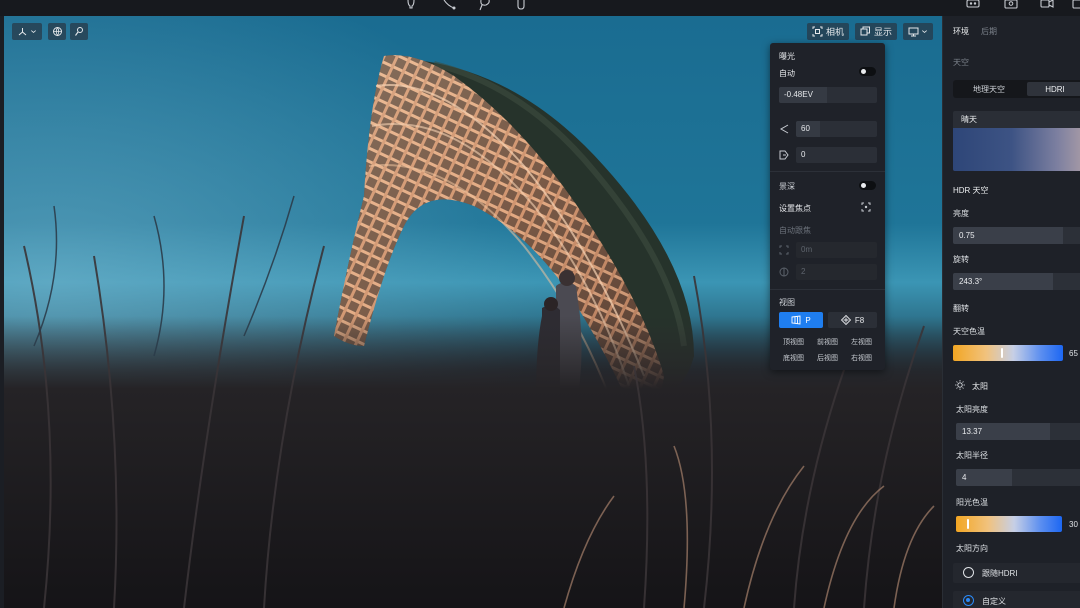 The image size is (1080, 608). What do you see at coordinates (787, 186) in the screenshot?
I see `dof-label: 景深` at bounding box center [787, 186].